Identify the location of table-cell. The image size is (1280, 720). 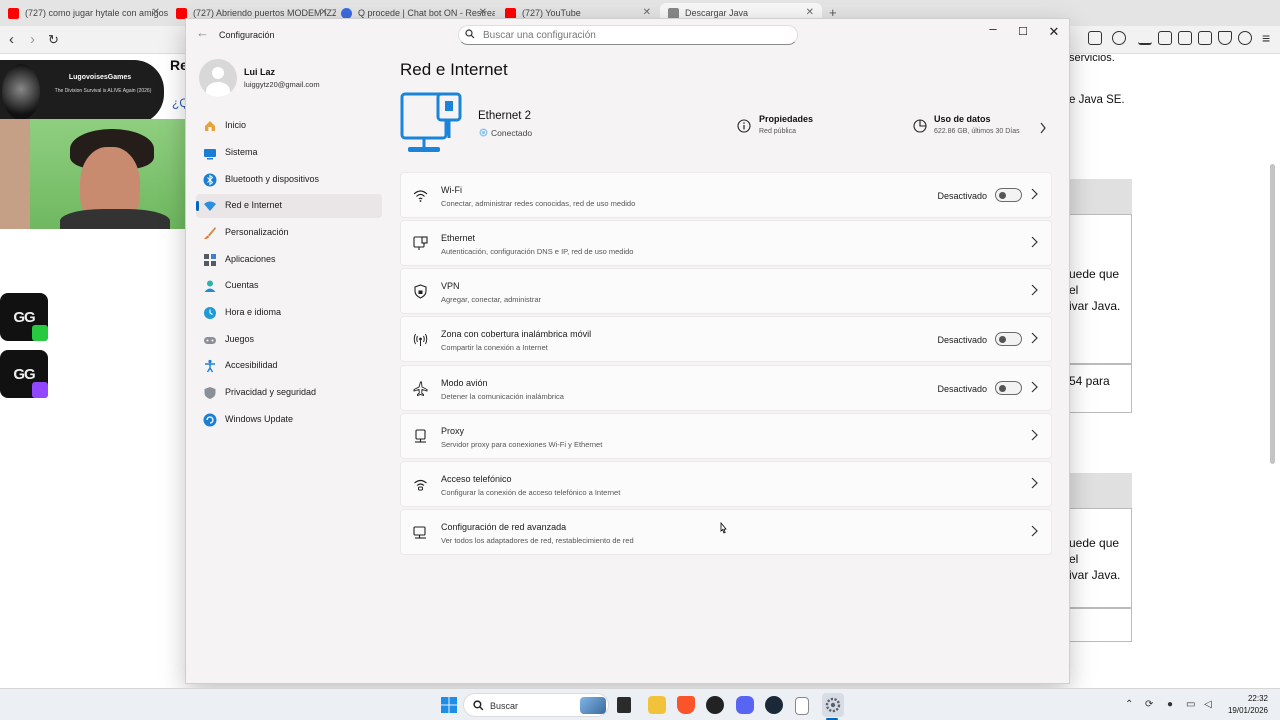
(1100, 388).